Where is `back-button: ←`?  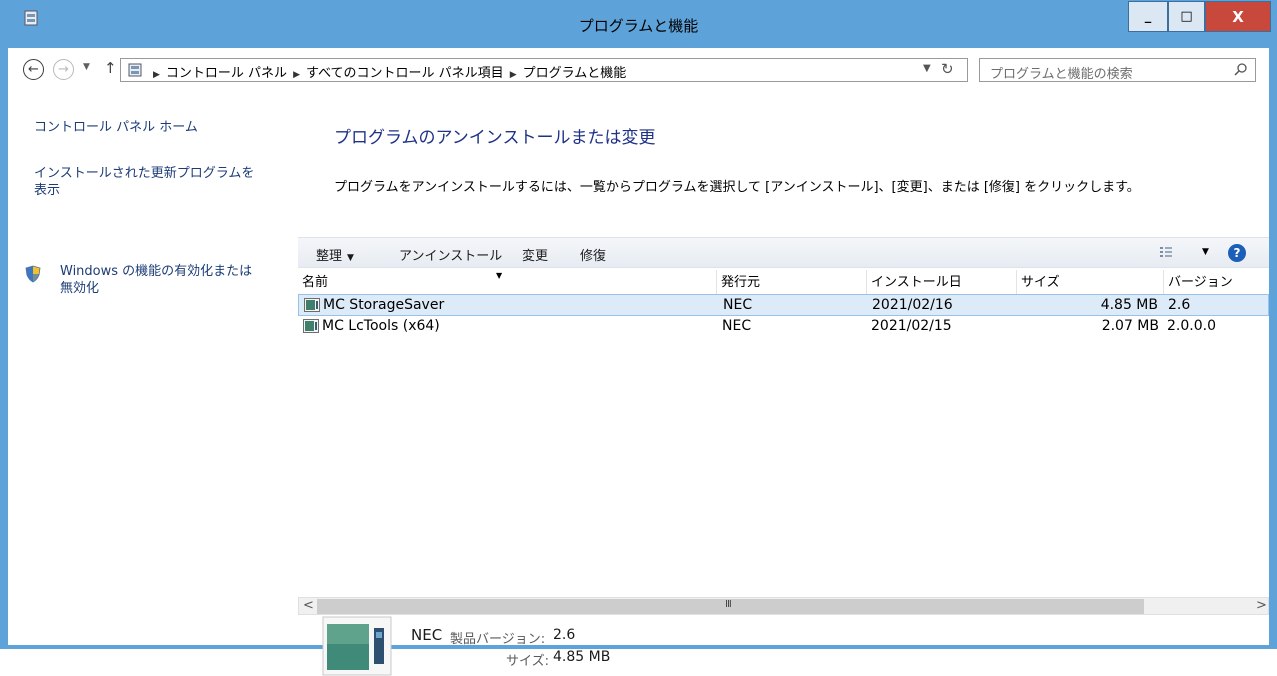 back-button: ← is located at coordinates (33, 69).